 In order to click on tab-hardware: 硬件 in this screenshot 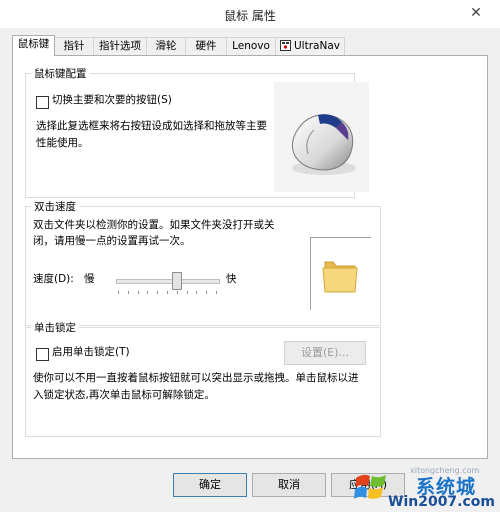, I will do `click(206, 46)`.